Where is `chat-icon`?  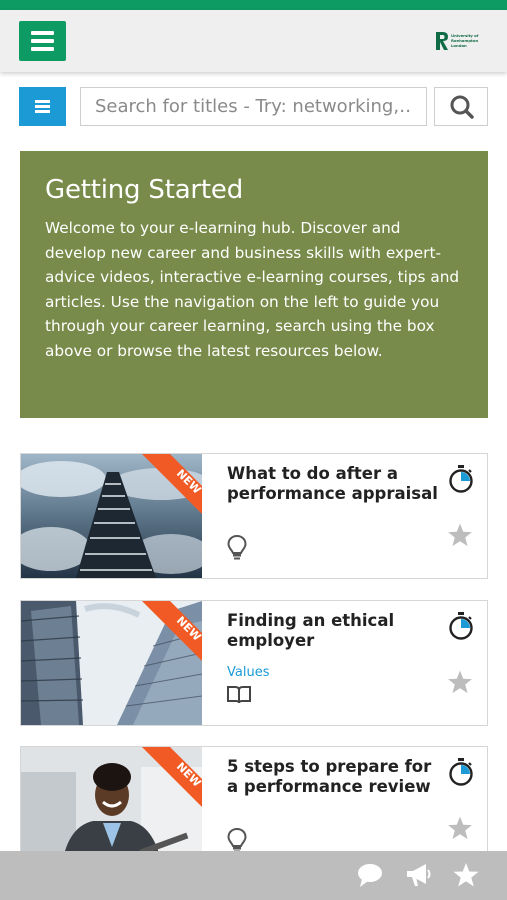 chat-icon is located at coordinates (370, 875).